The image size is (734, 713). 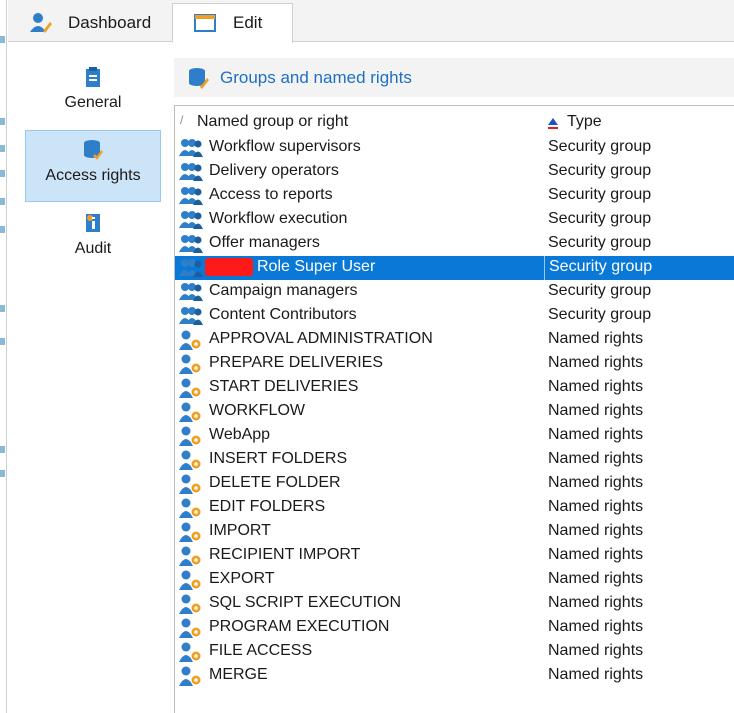 I want to click on tab-edit-label: Edit, so click(x=248, y=22).